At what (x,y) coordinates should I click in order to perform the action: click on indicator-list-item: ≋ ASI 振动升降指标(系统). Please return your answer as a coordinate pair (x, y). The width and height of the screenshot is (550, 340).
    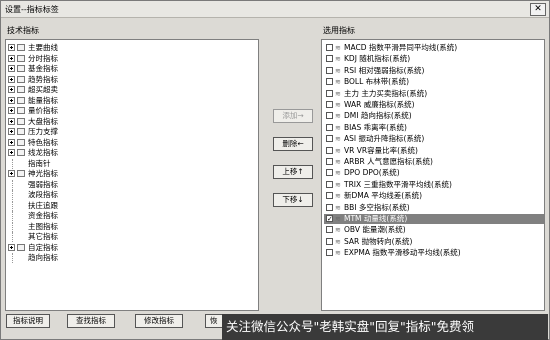
    Looking at the image, I should click on (434, 139).